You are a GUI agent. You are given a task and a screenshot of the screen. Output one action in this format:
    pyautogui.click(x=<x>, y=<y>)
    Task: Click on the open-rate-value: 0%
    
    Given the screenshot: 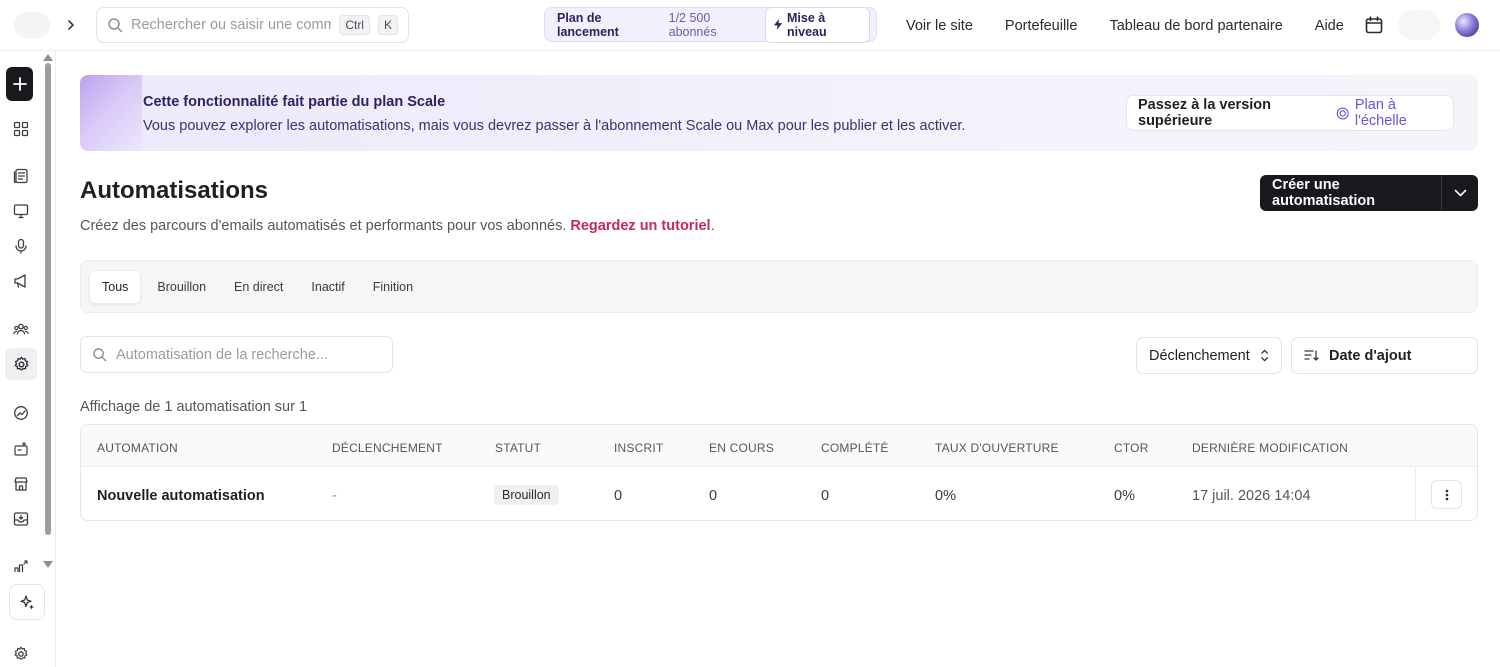 What is the action you would take?
    pyautogui.click(x=945, y=496)
    